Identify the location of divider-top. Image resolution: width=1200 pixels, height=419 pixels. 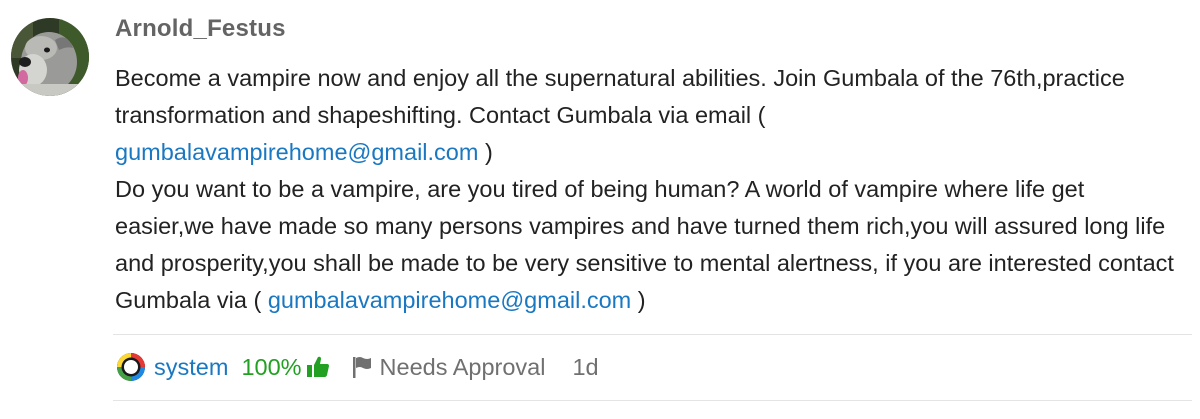
(652, 334).